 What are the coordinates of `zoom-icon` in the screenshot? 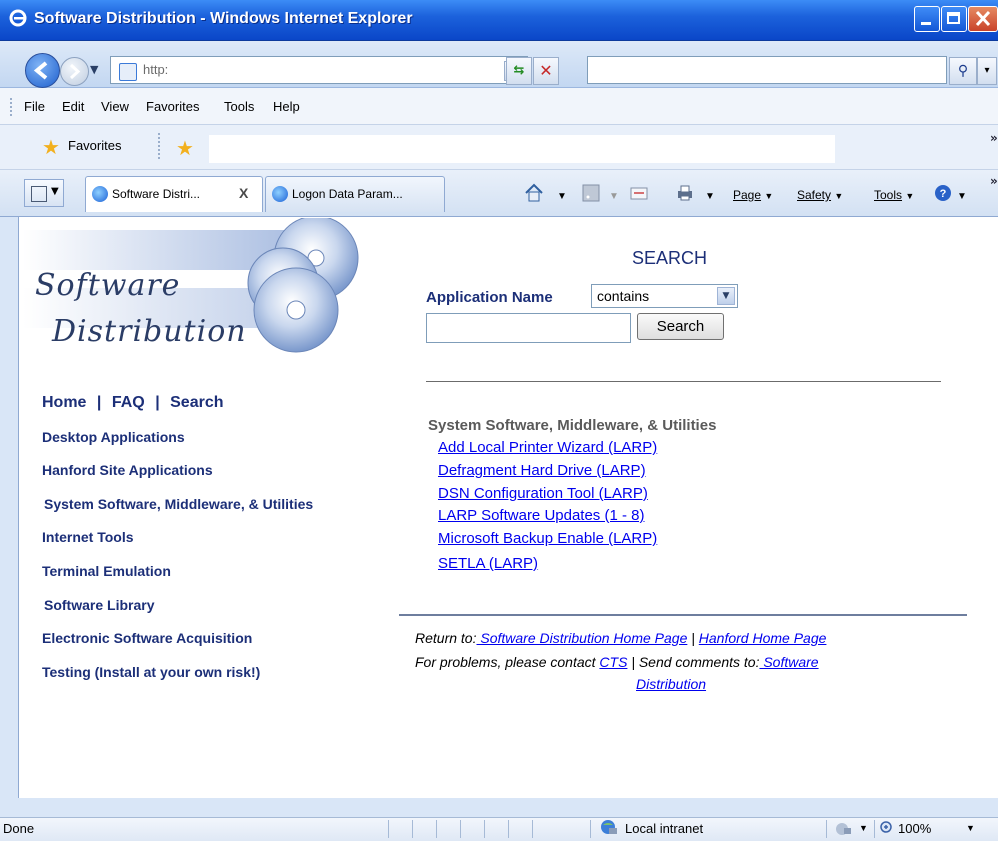 It's located at (887, 828).